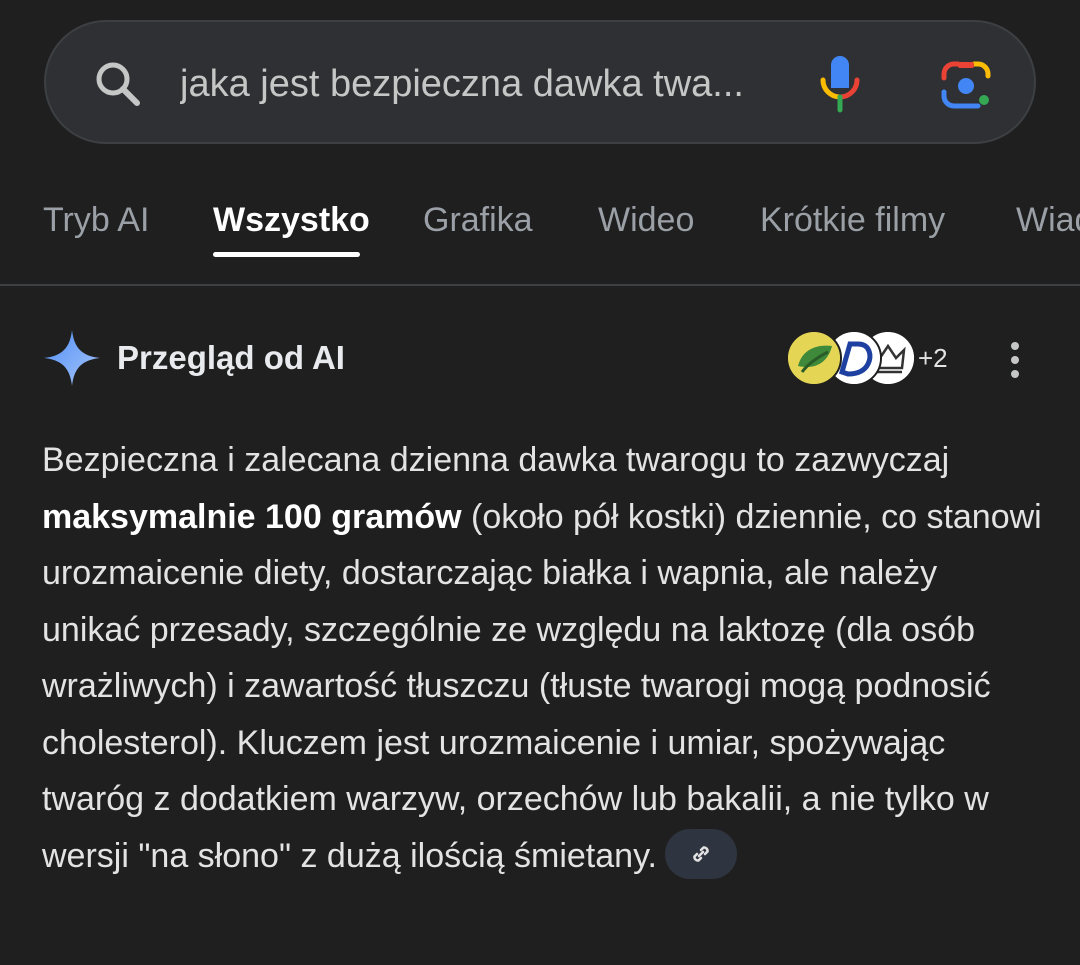 Image resolution: width=1080 pixels, height=965 pixels. What do you see at coordinates (966, 85) in the screenshot?
I see `google-lens-icon` at bounding box center [966, 85].